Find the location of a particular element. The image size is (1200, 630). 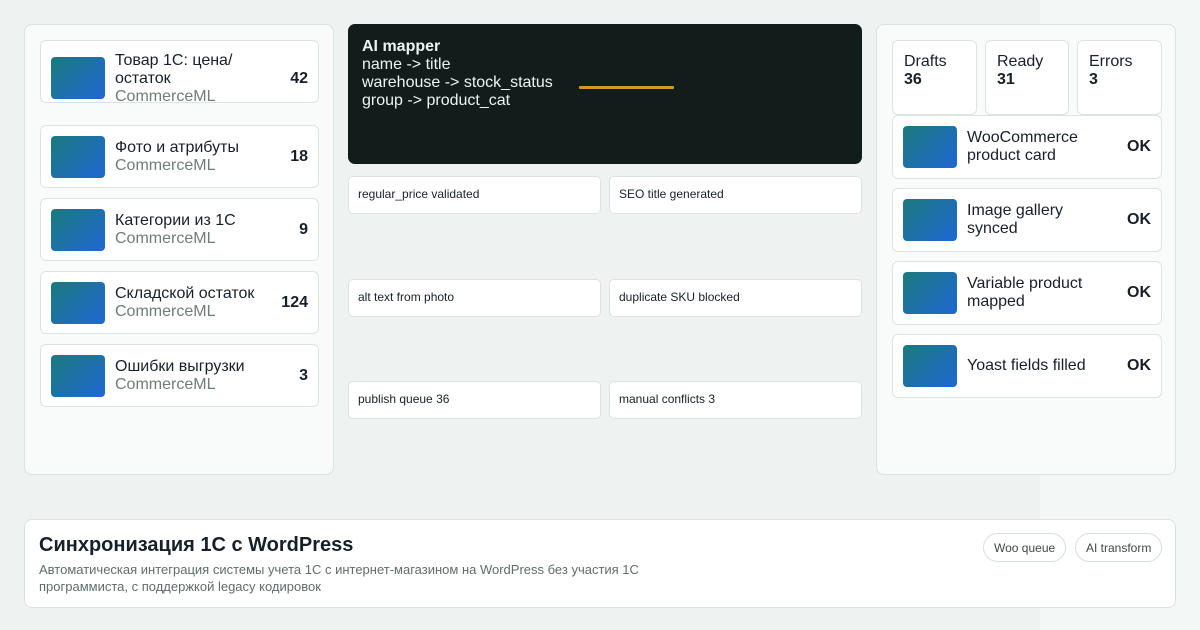

stat-drafts: Drafts 36 is located at coordinates (934, 77).